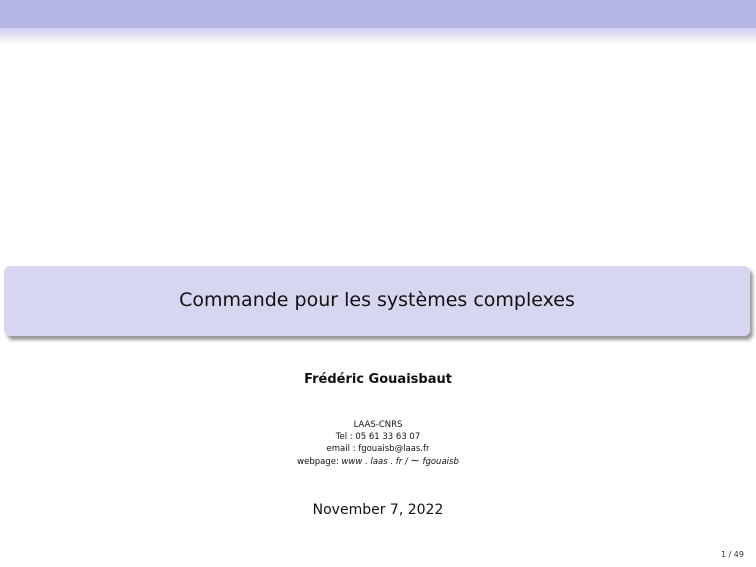 The image size is (756, 567). I want to click on webpage-tilde: ∼, so click(415, 460).